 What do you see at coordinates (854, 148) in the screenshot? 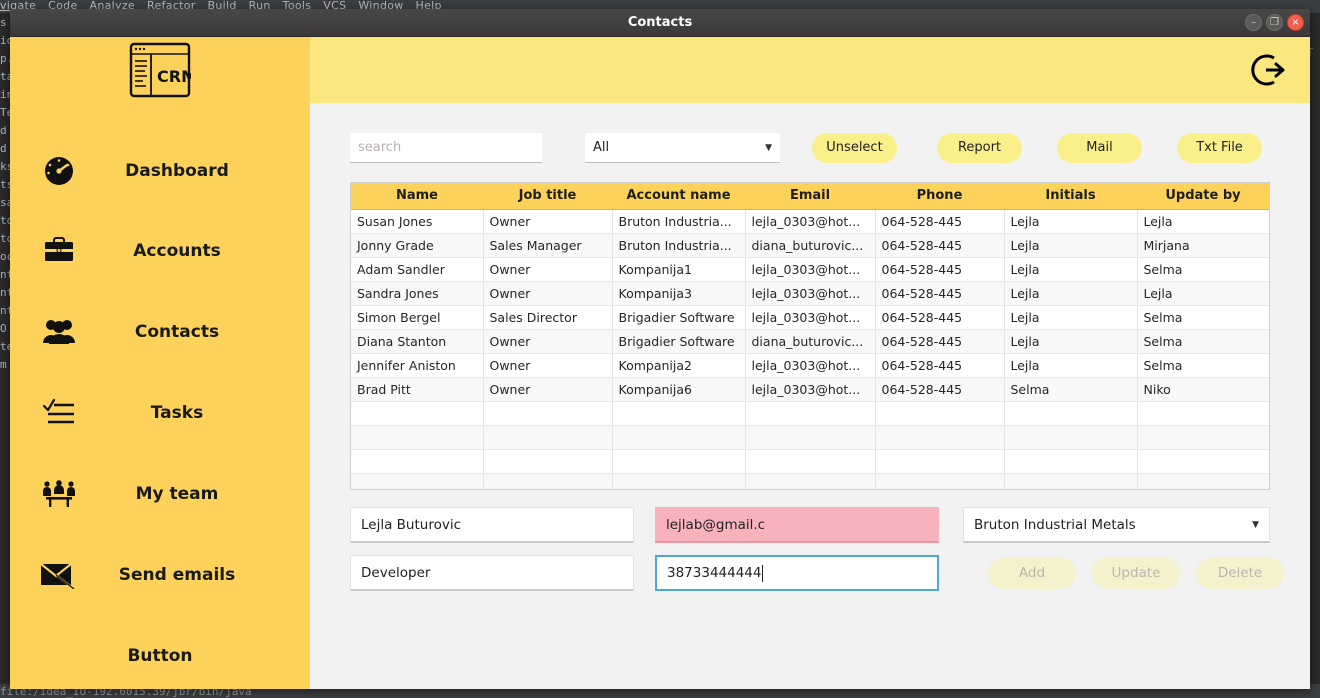
I see `unselect-button: Unselect` at bounding box center [854, 148].